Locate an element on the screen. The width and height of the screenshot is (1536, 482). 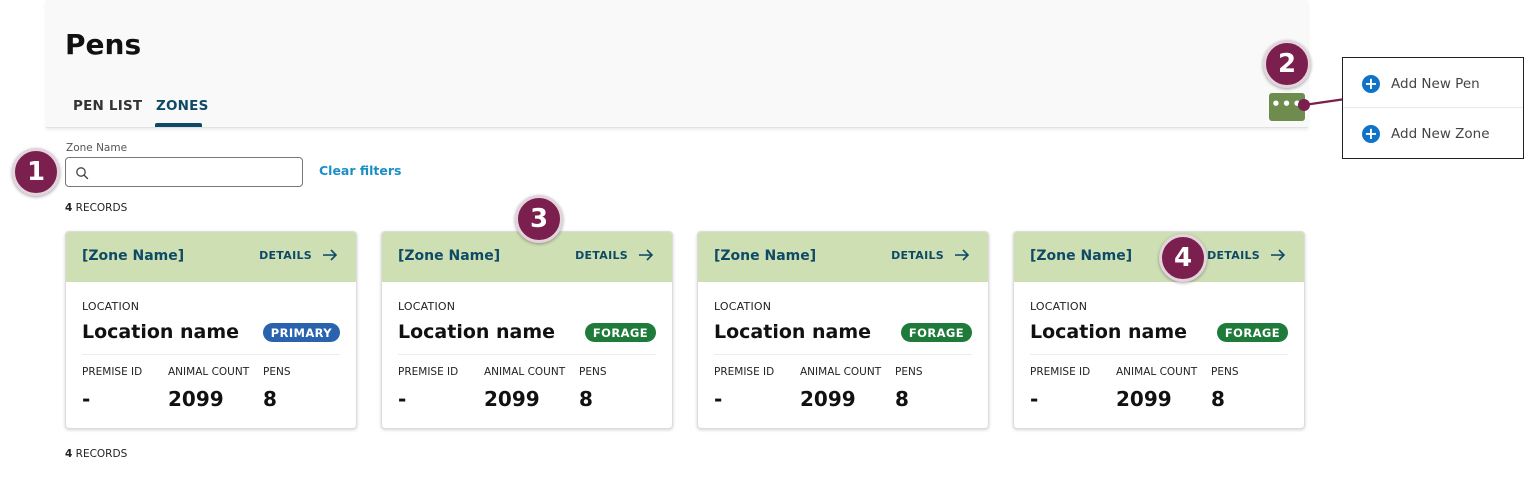
add-new-zone-item: + Add New Zone is located at coordinates (1433, 134).